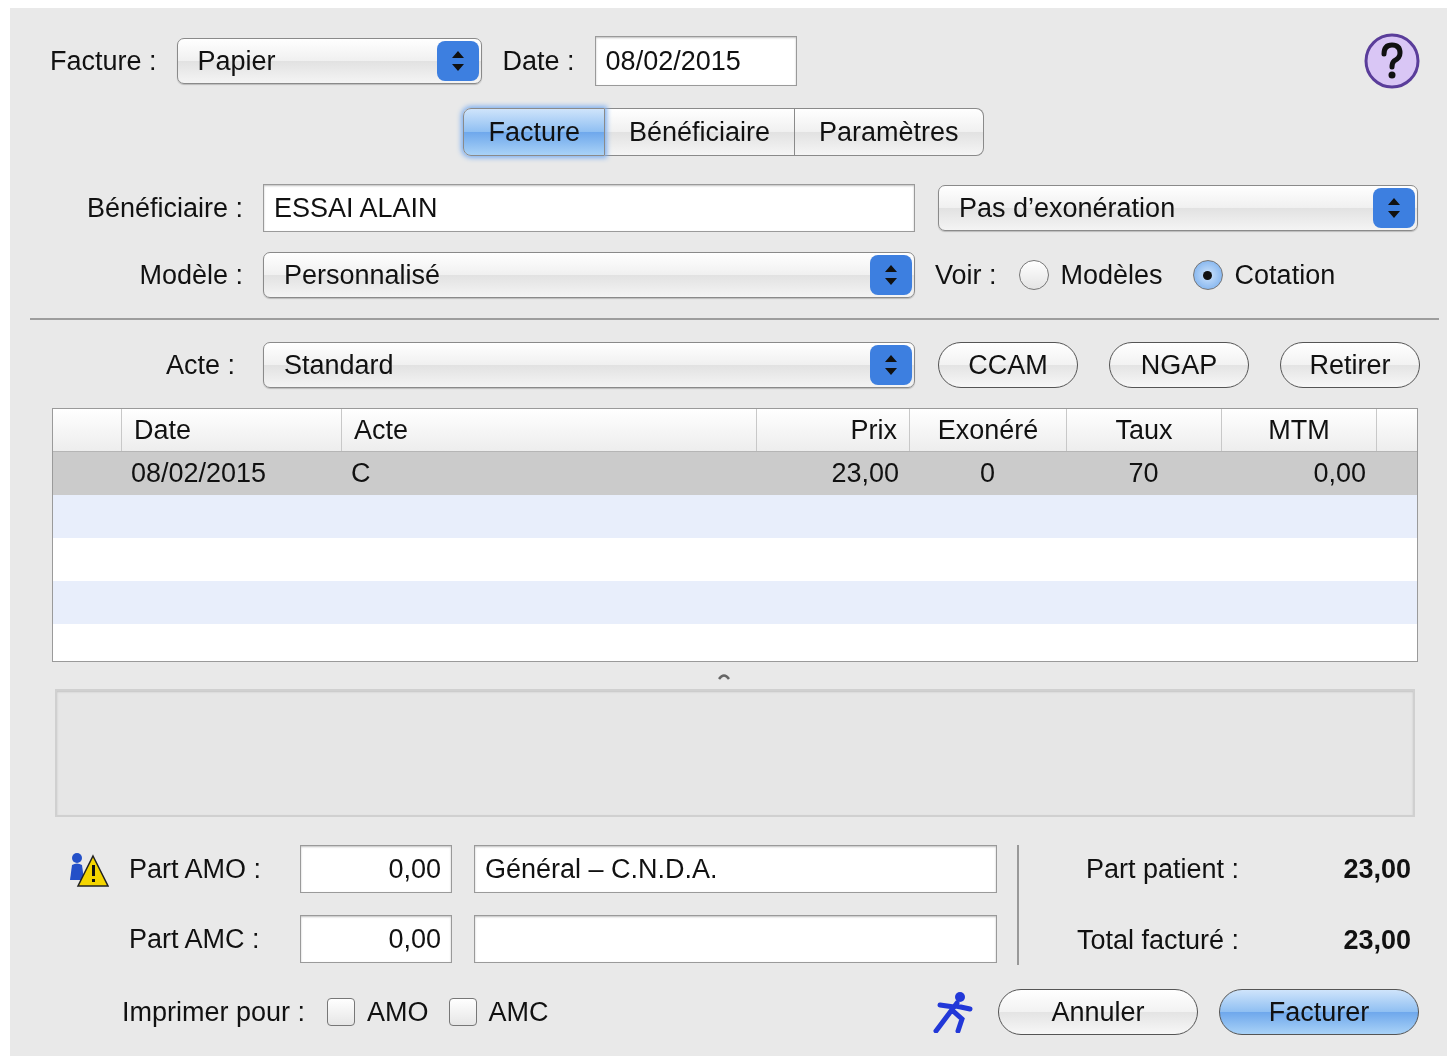 The height and width of the screenshot is (1056, 1447). What do you see at coordinates (735, 939) in the screenshot?
I see `regime-field` at bounding box center [735, 939].